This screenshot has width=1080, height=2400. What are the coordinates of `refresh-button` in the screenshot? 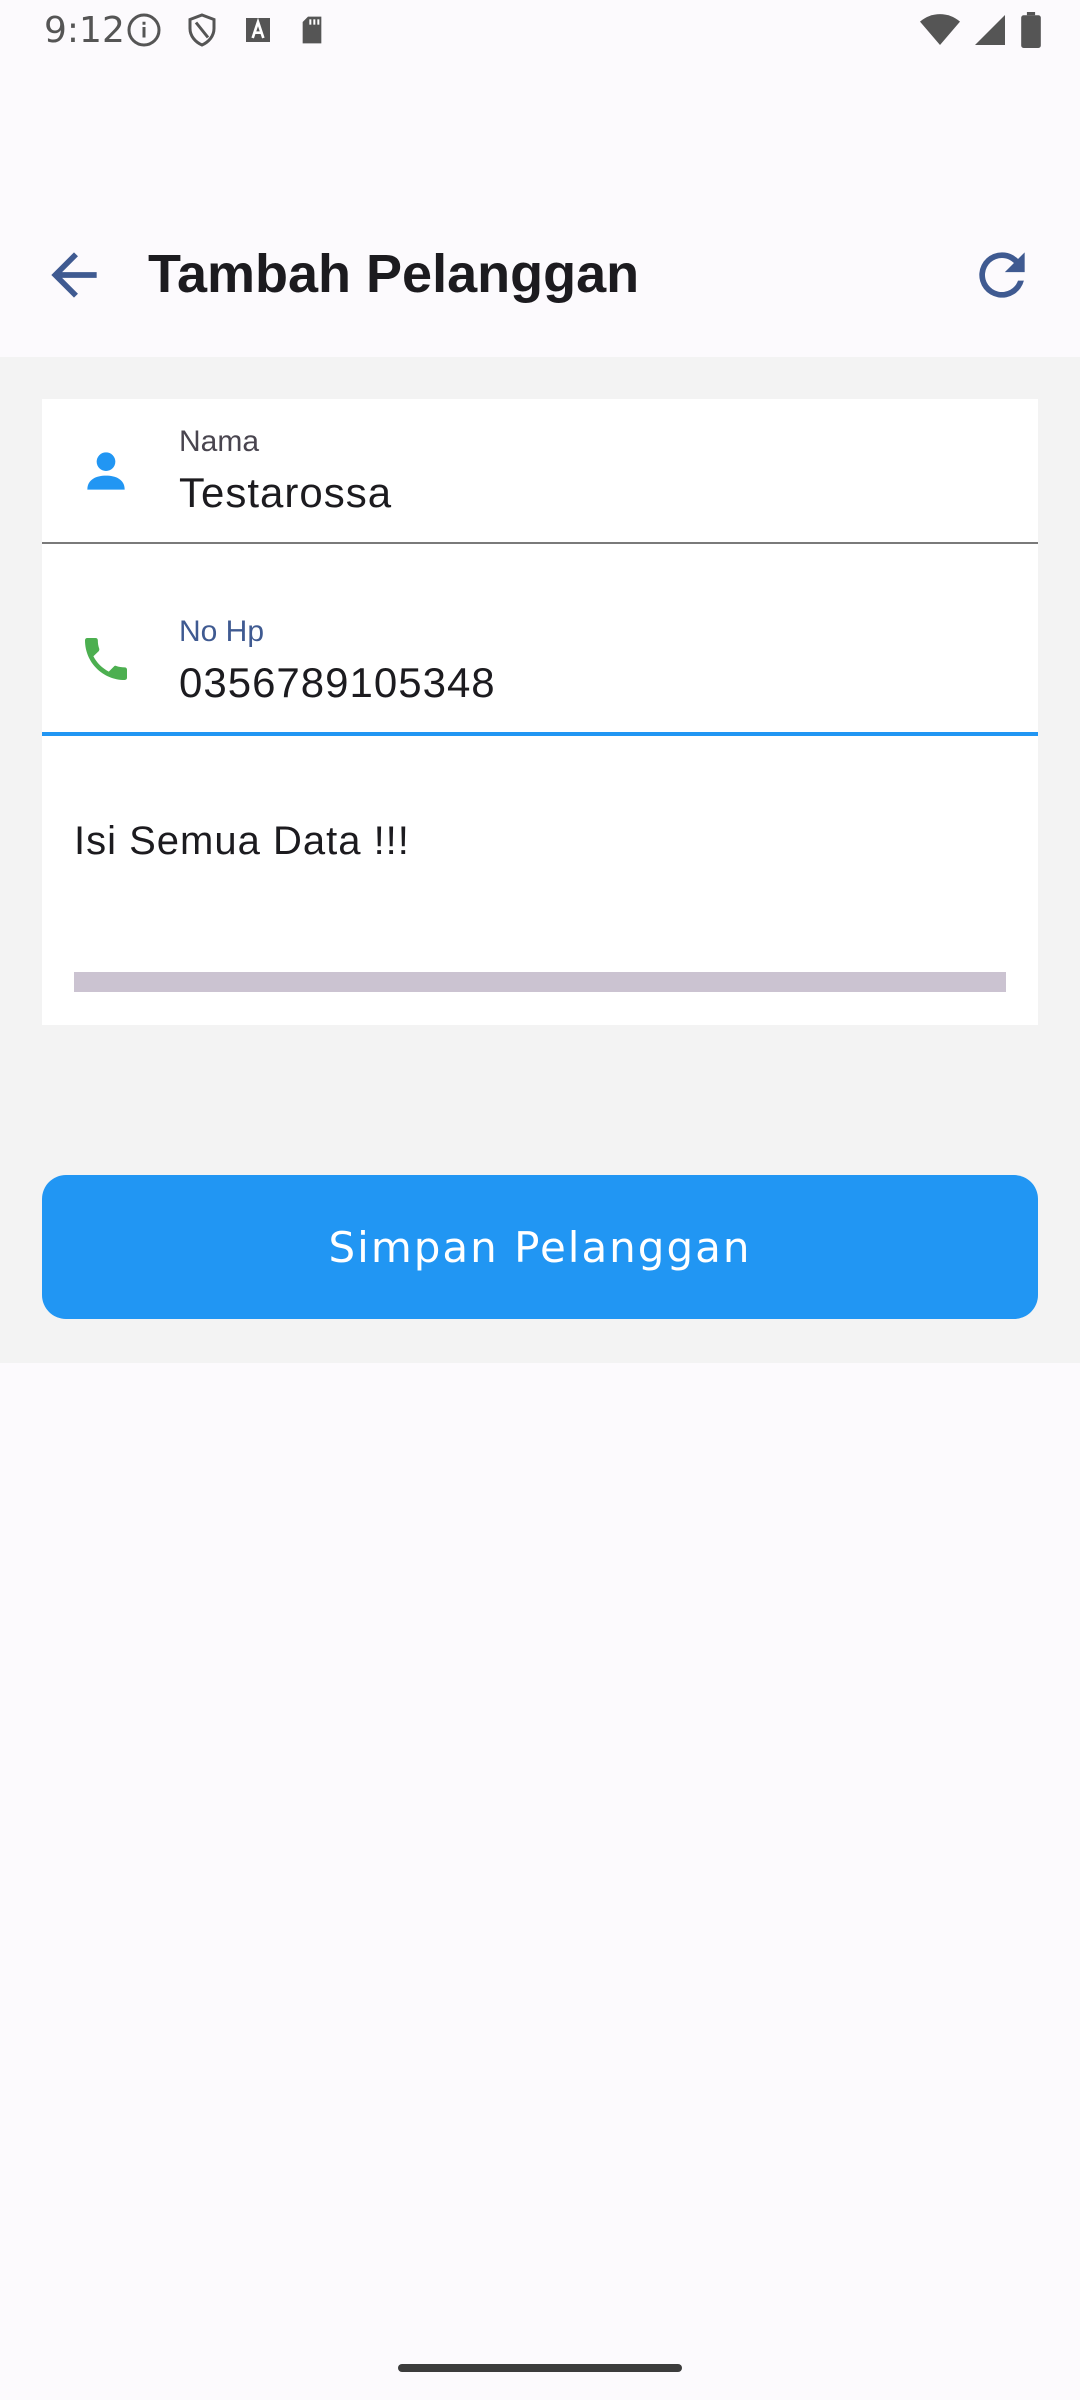 It's located at (1002, 275).